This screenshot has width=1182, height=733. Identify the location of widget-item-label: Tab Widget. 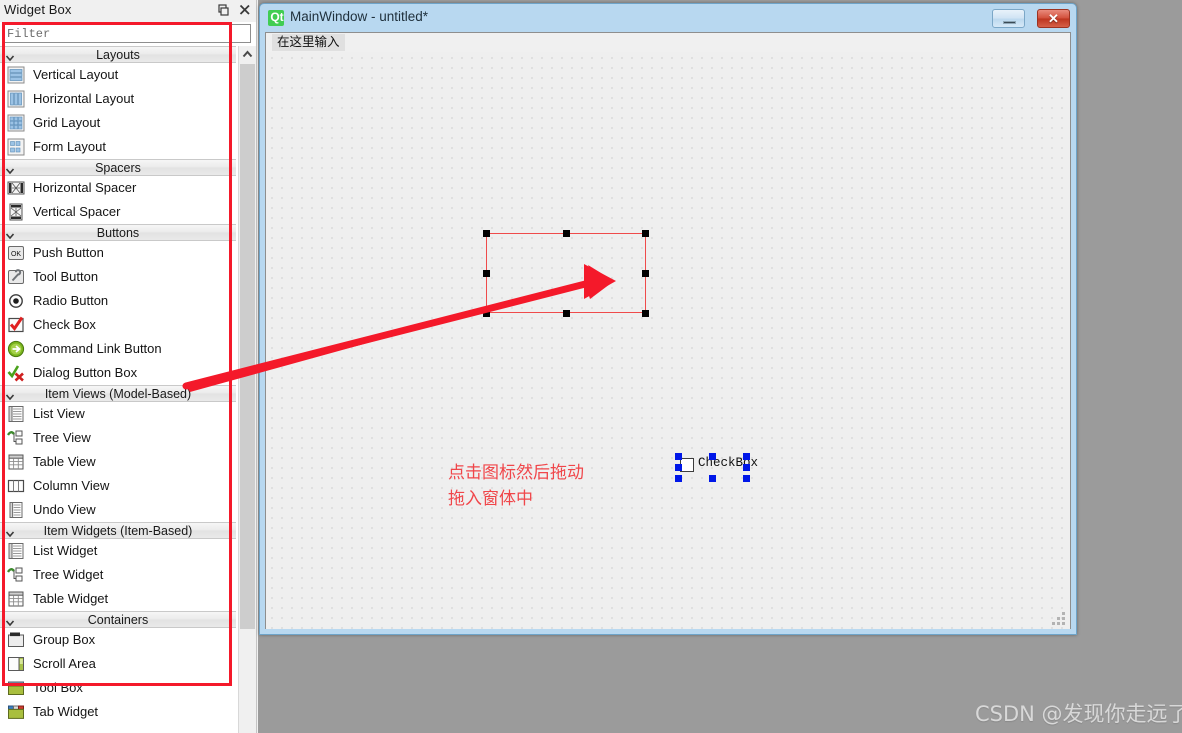
(66, 711).